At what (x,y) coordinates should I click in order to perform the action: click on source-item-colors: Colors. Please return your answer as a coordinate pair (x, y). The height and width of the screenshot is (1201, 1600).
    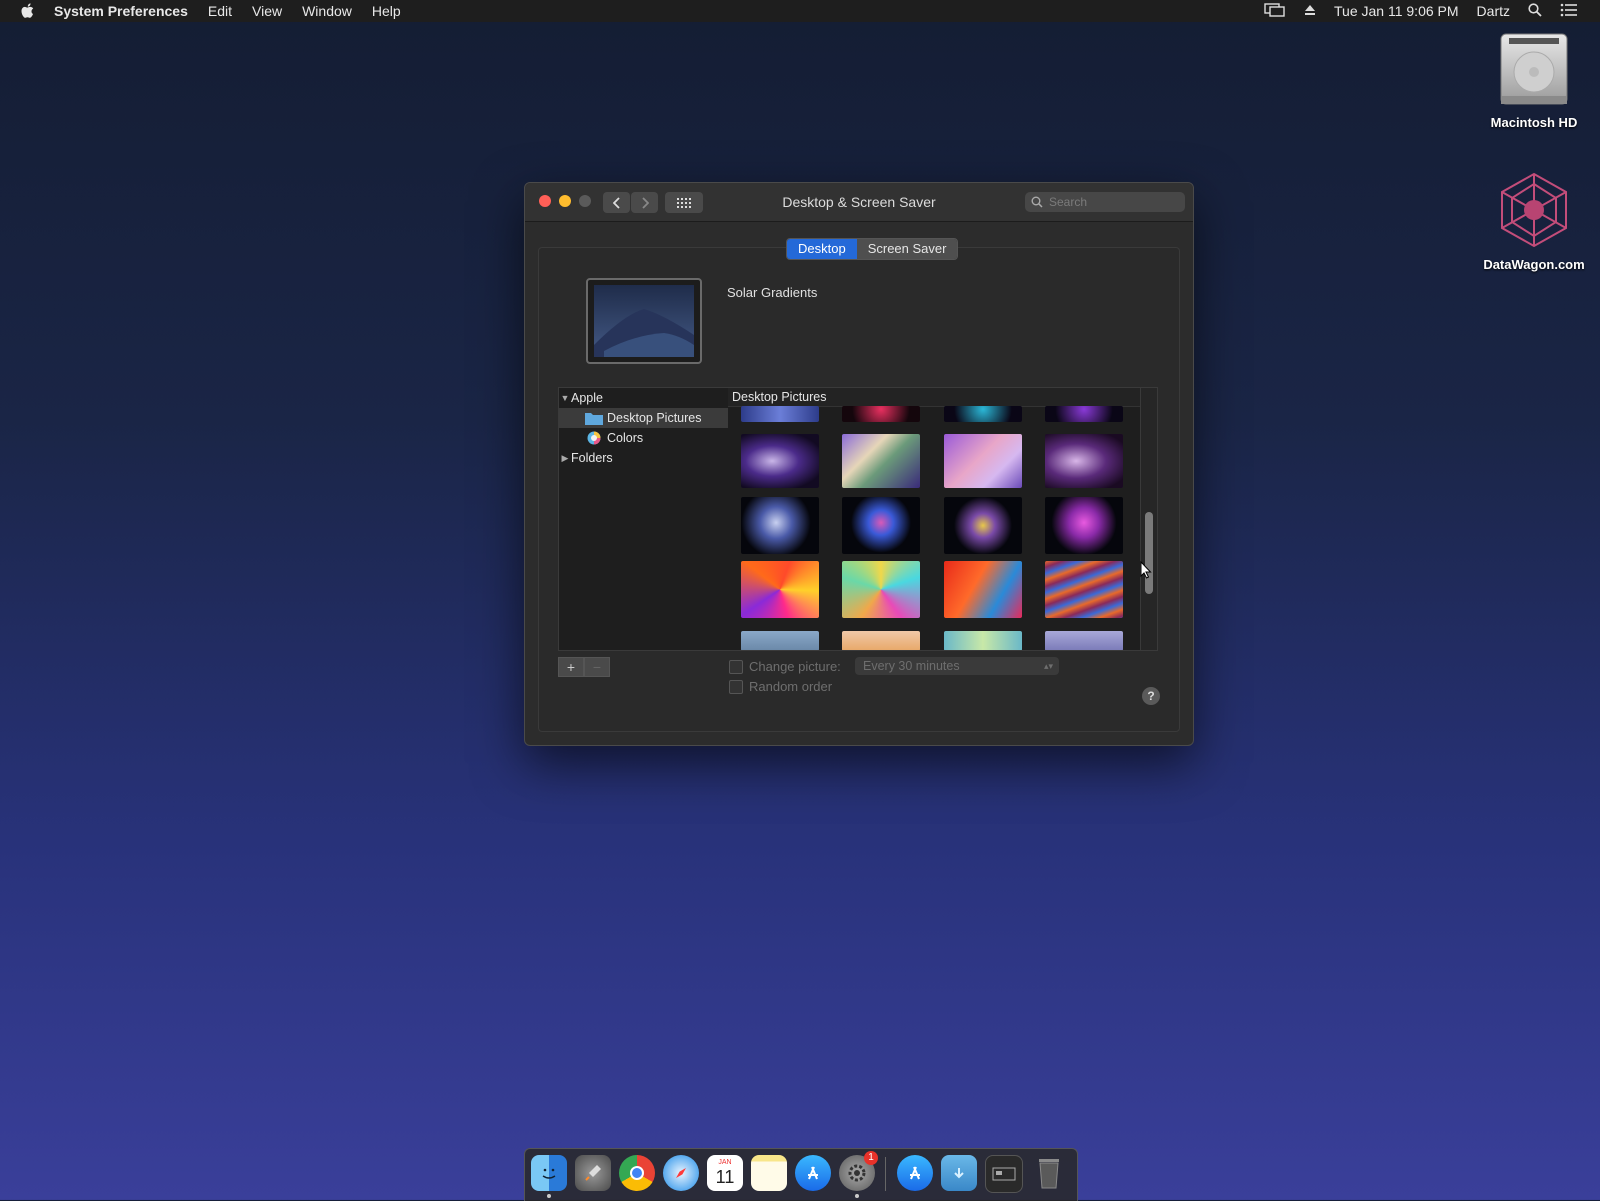
    Looking at the image, I should click on (644, 438).